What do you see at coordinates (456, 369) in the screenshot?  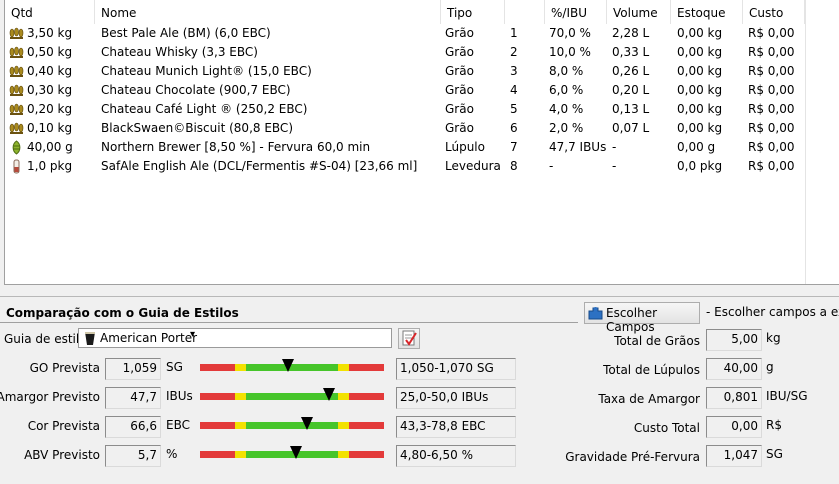 I see `metric-range-og: 1,050-1,070 SG` at bounding box center [456, 369].